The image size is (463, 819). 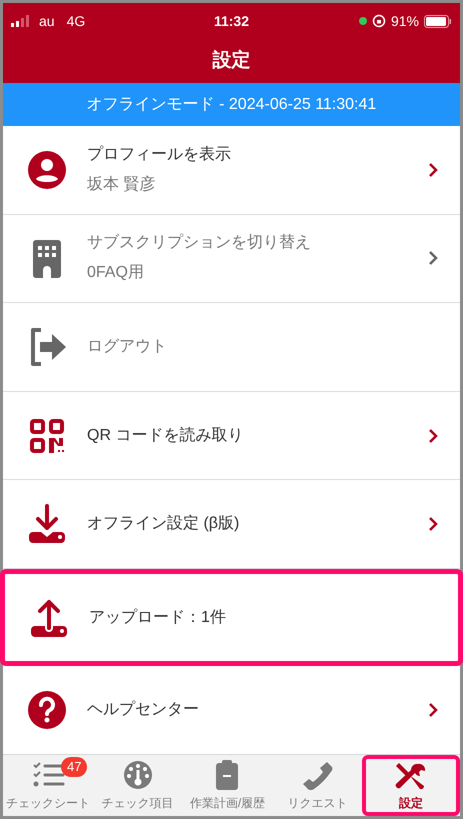 What do you see at coordinates (231, 60) in the screenshot?
I see `screen-title: 設定` at bounding box center [231, 60].